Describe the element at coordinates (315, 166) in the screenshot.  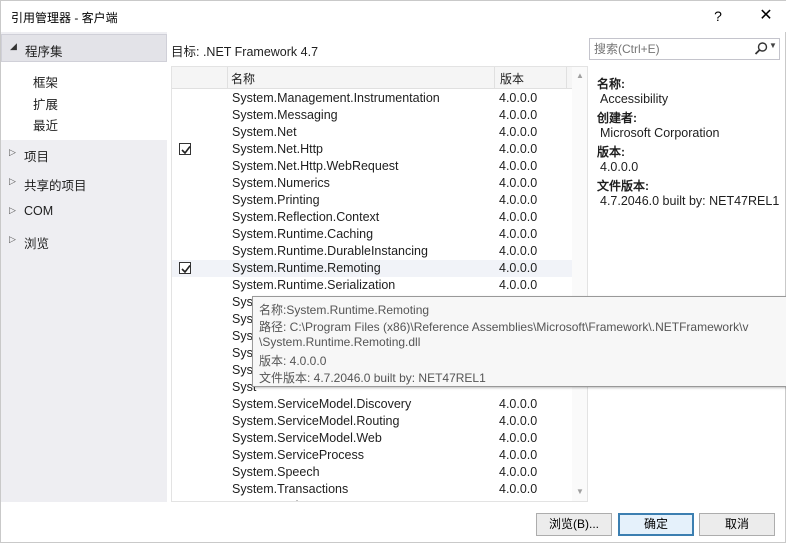
I see `row-name: System.Net.Http.WebRequest` at that location.